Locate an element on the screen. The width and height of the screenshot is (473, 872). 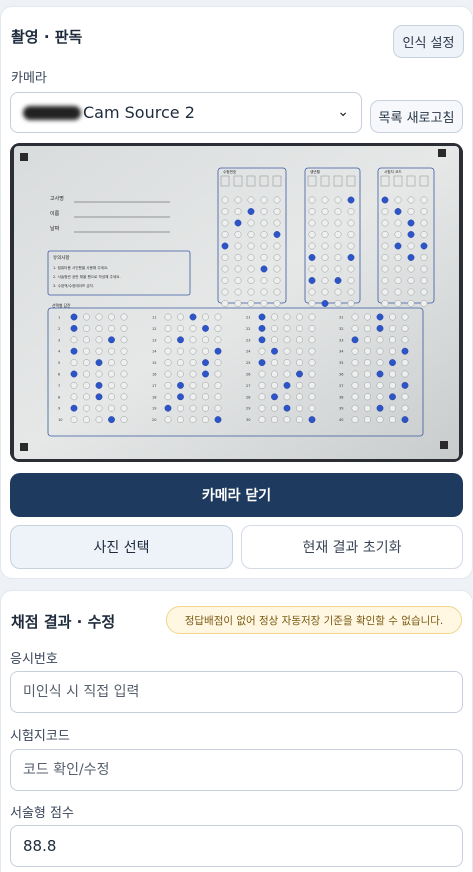
sheet-field-name: 이름 is located at coordinates (55, 213).